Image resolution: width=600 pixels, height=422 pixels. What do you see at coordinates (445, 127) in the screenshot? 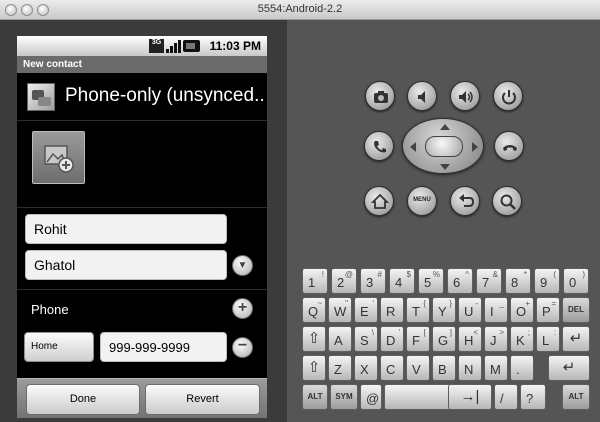
I see `dpad-up-icon` at bounding box center [445, 127].